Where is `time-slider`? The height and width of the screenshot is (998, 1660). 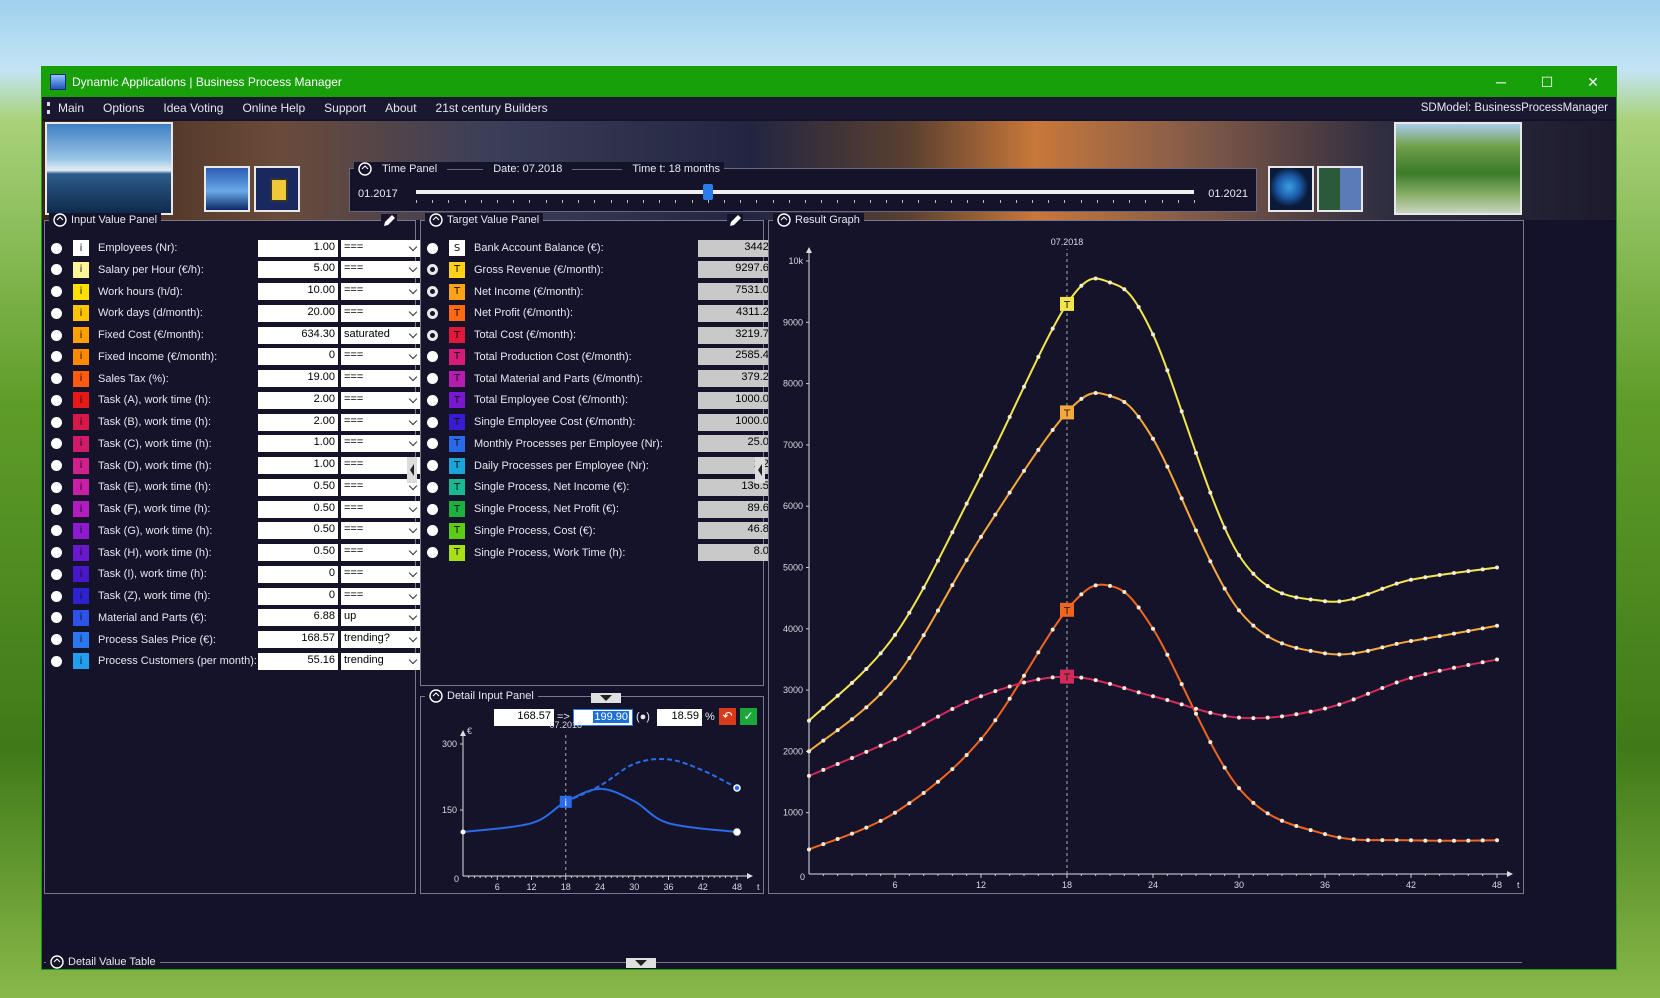 time-slider is located at coordinates (805, 192).